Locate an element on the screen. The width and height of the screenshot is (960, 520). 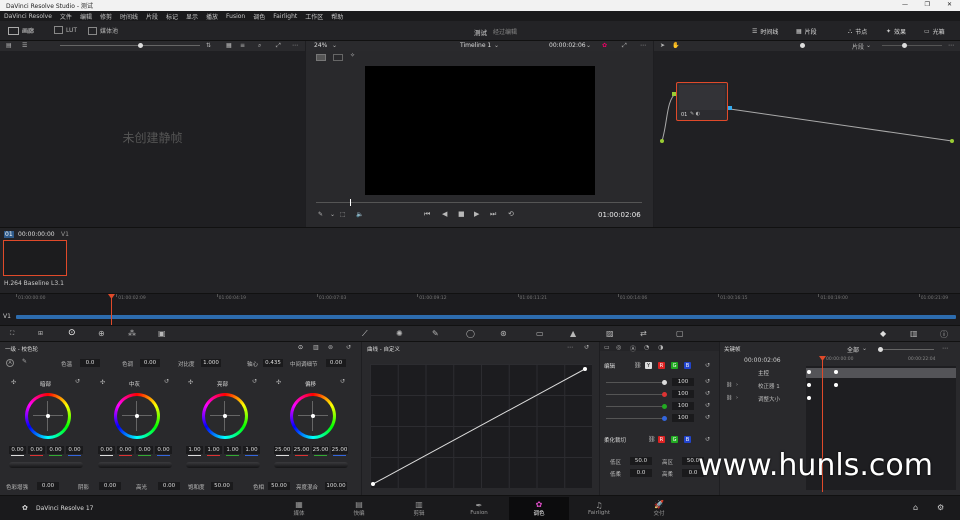
go-to-start-icon: ⏮ is located at coordinates (427, 214).